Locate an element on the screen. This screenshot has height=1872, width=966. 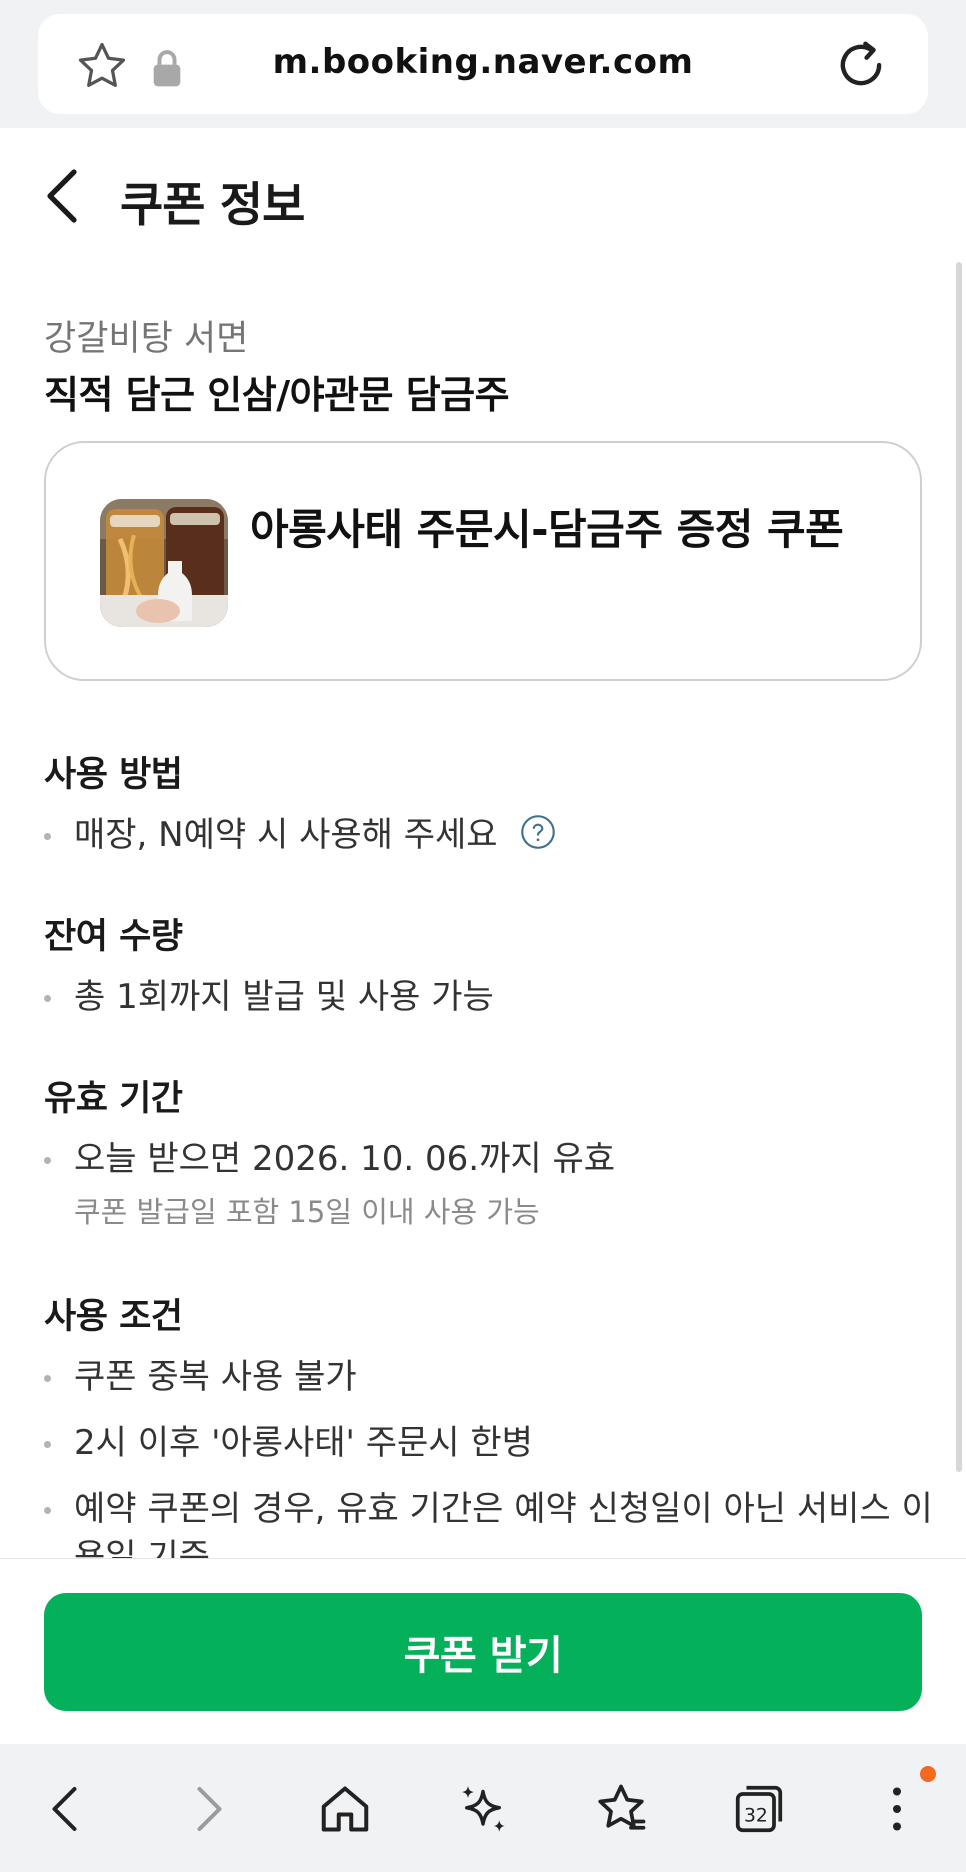
star-icon is located at coordinates (102, 66).